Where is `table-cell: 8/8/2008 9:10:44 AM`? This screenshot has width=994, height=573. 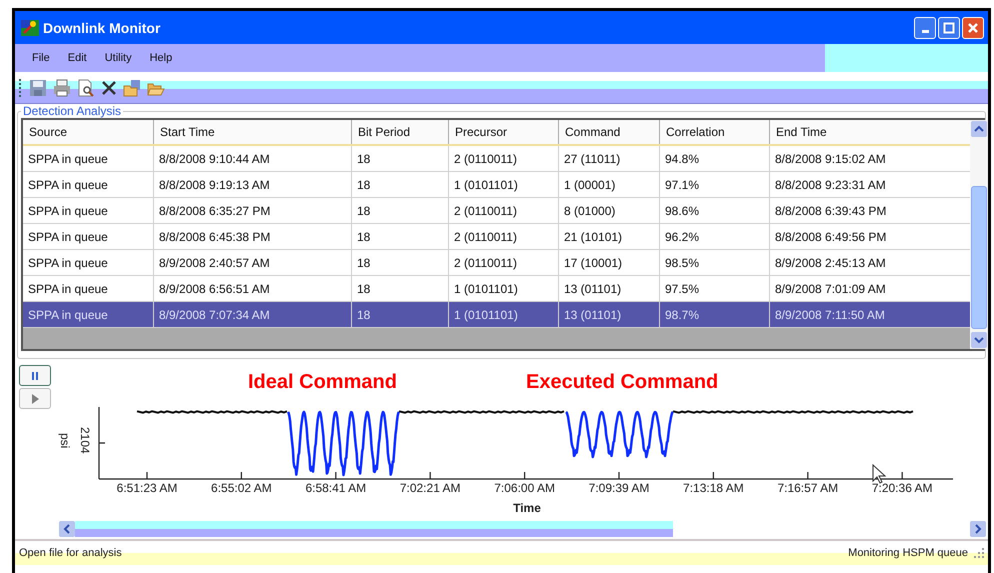
table-cell: 8/8/2008 9:10:44 AM is located at coordinates (252, 158).